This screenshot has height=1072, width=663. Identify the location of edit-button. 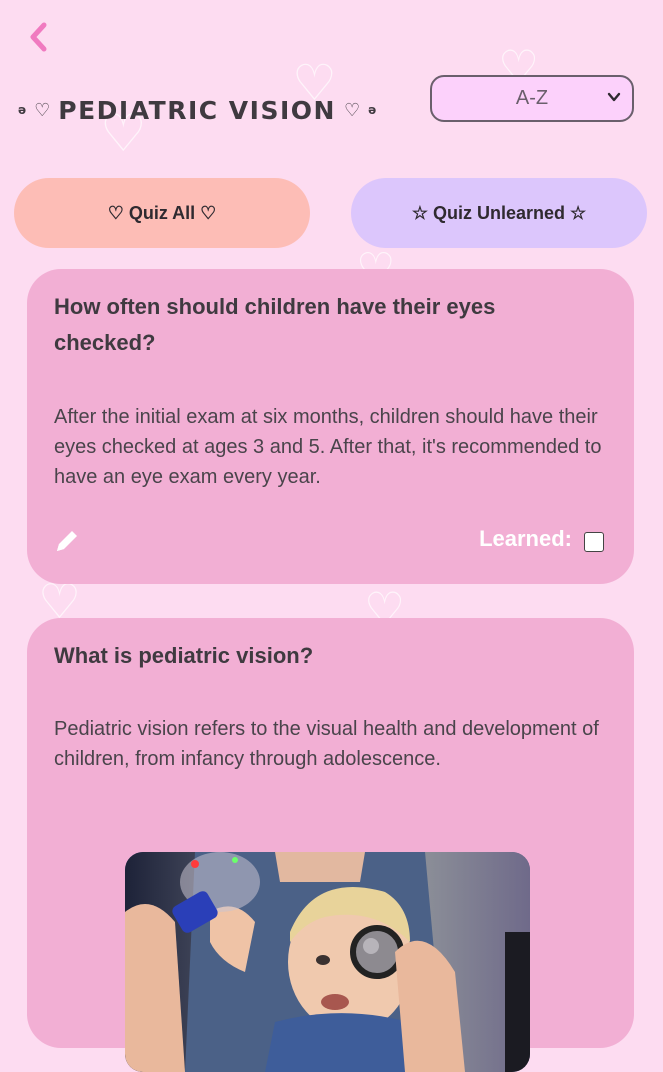
(67, 541).